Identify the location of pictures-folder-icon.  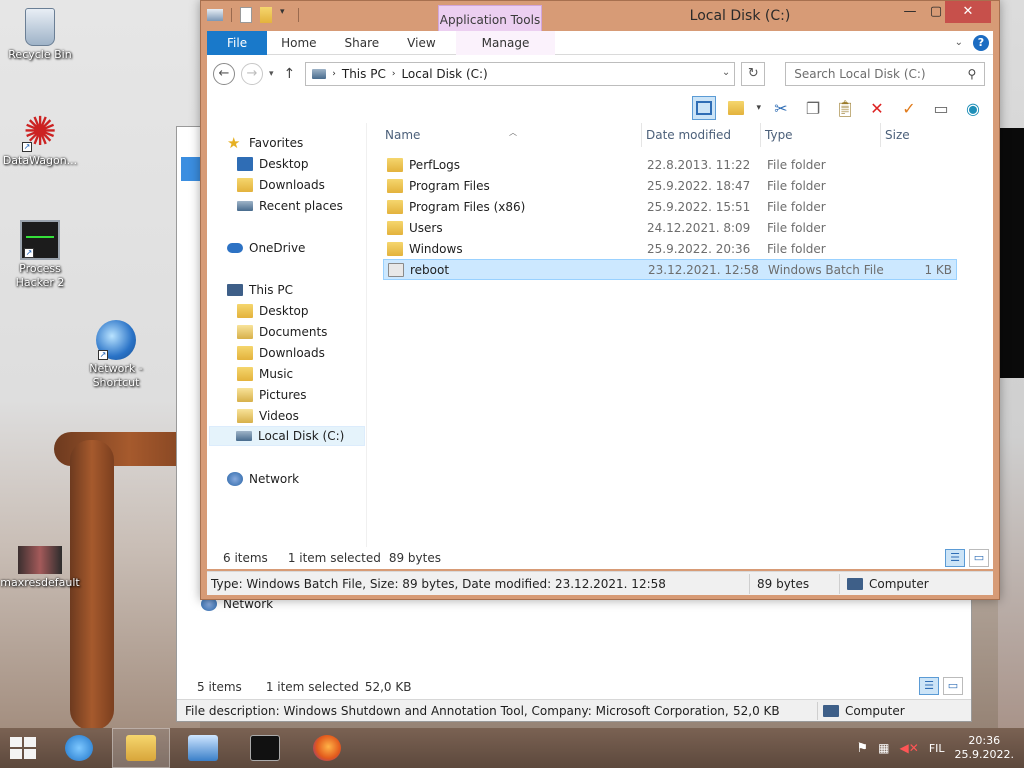
(245, 395).